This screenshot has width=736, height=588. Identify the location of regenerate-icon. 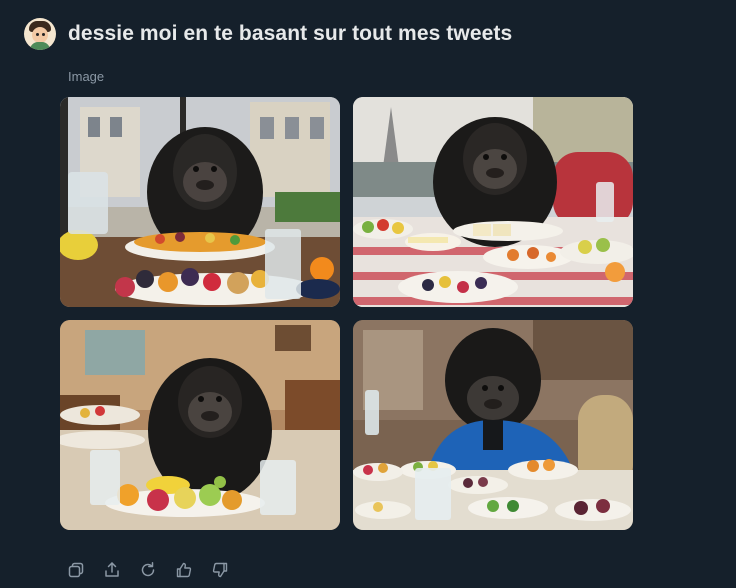
(148, 569).